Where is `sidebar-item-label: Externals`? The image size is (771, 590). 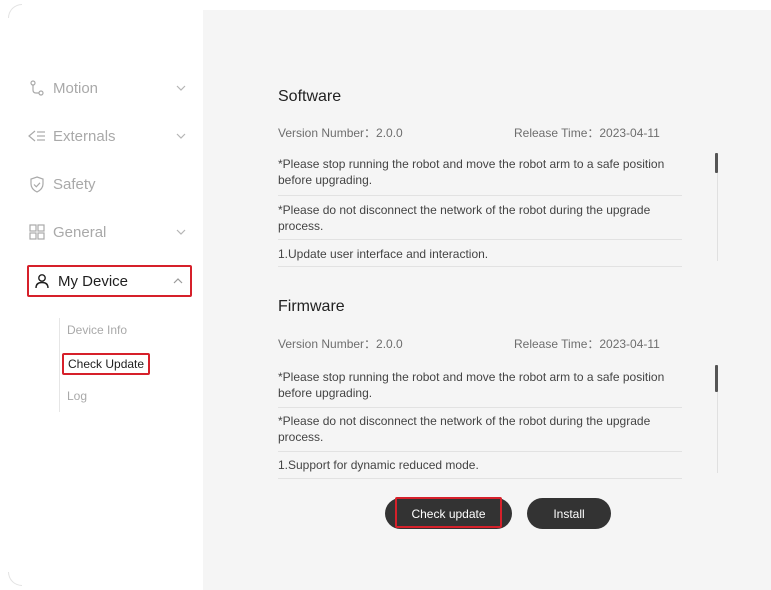 sidebar-item-label: Externals is located at coordinates (84, 136).